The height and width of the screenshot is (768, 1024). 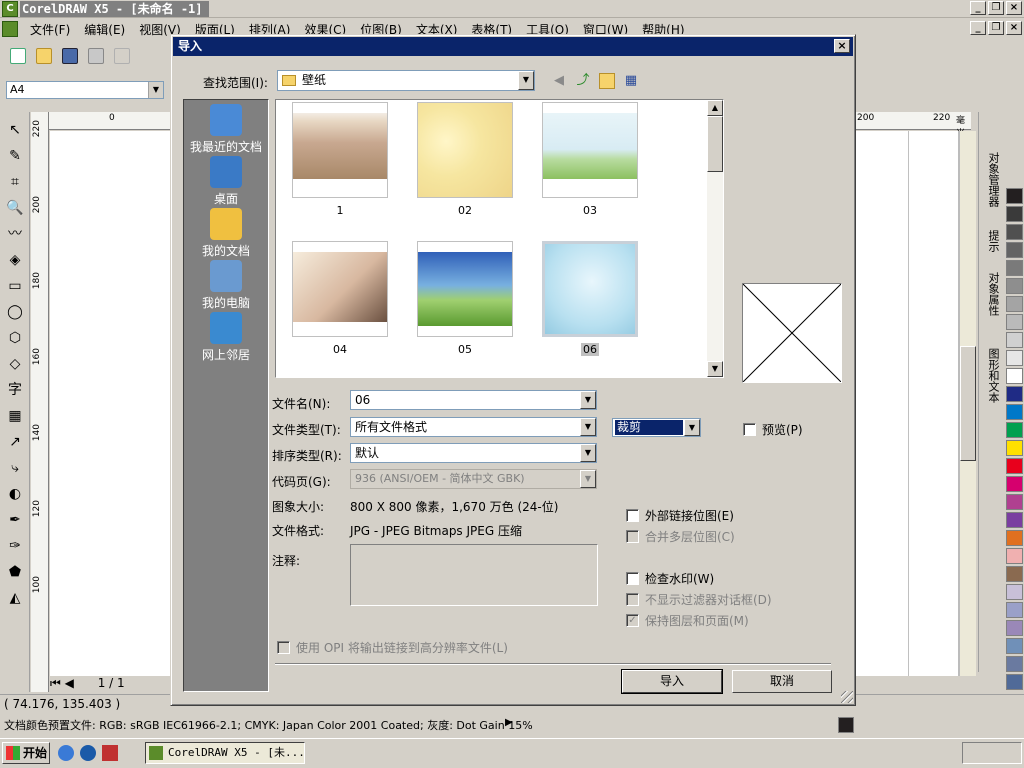 What do you see at coordinates (15, 572) in the screenshot?
I see `fill-tool-icon: ⬟` at bounding box center [15, 572].